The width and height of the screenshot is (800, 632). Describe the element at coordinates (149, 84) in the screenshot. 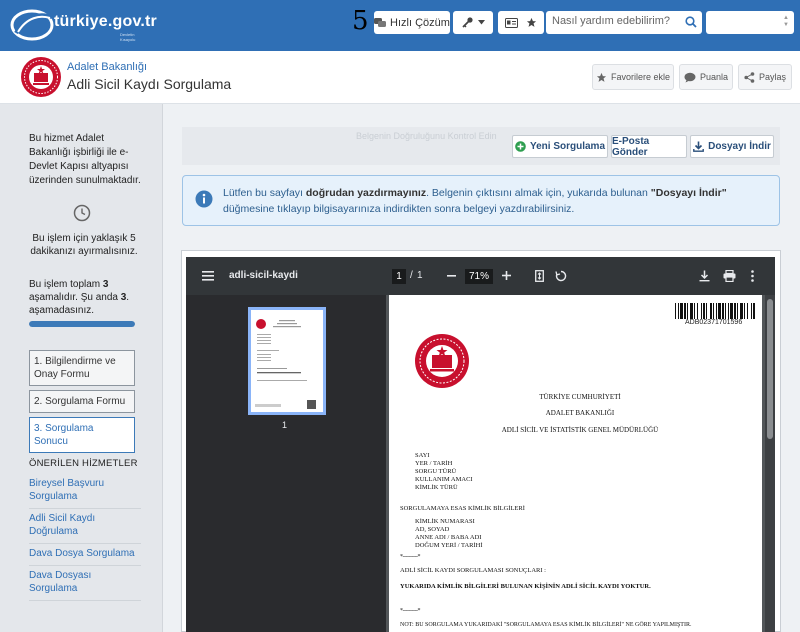

I see `page-title: Adli Sicil Kaydı Sorgulama` at that location.